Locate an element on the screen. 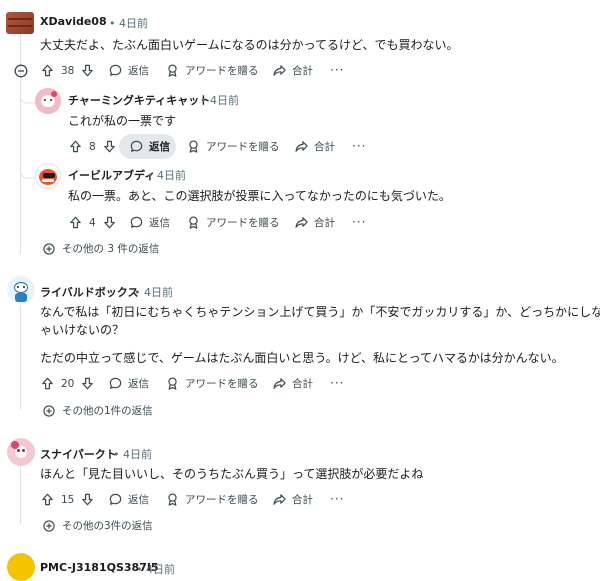 This screenshot has height=581, width=600. vote-controls: 38 is located at coordinates (67, 70).